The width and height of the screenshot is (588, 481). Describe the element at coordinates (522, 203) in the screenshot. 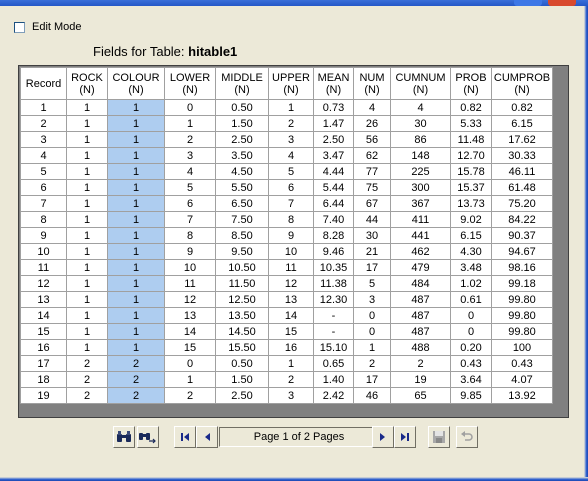

I see `cell-cumprob: 75.20` at that location.